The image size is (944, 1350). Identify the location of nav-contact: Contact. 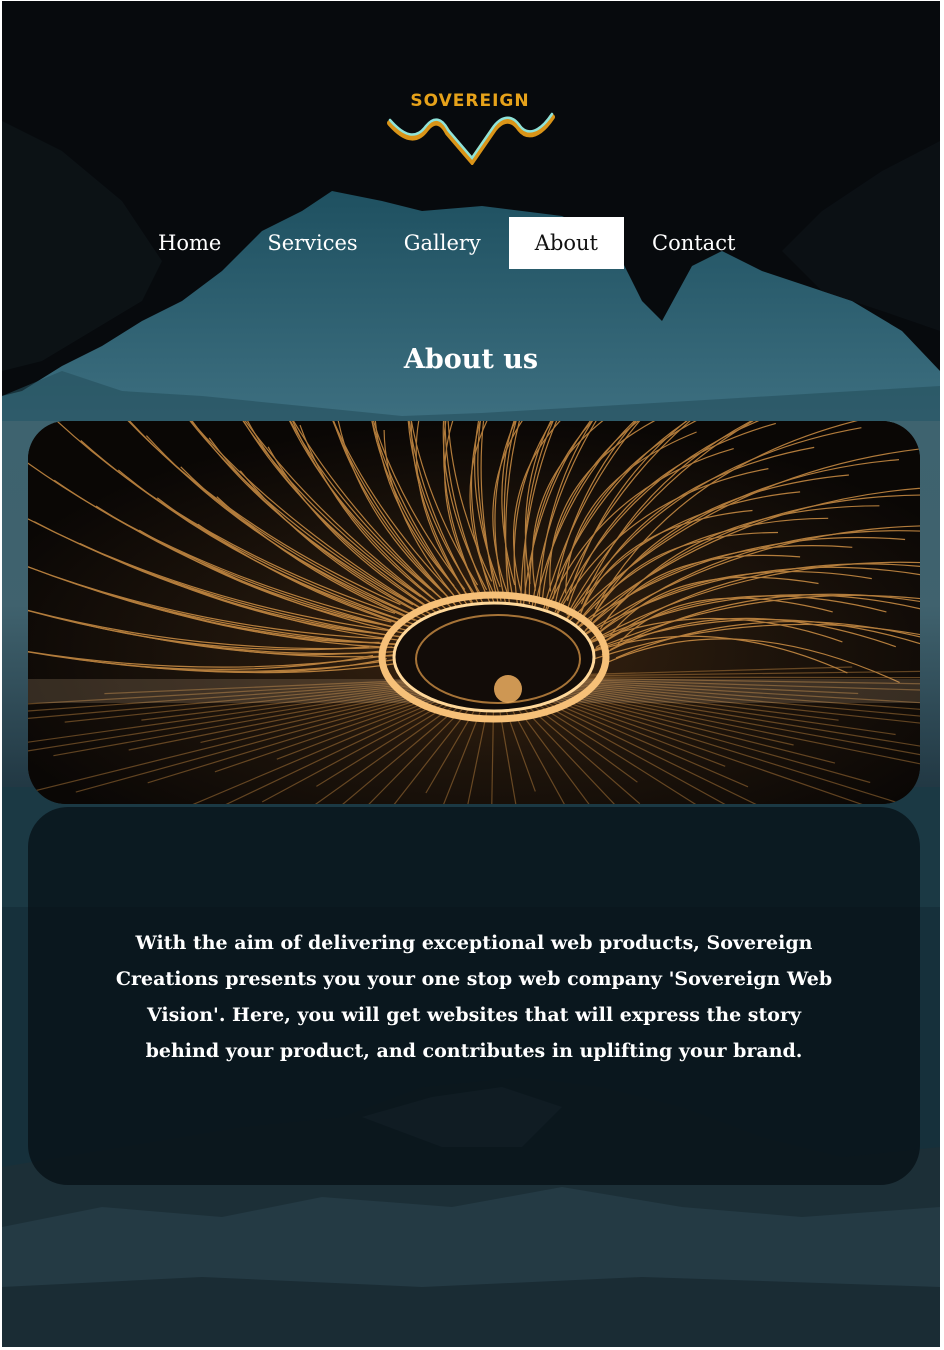
(693, 243).